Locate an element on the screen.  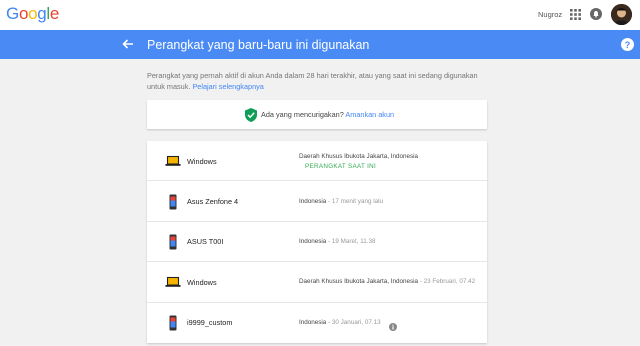
logo-letter: G is located at coordinates (12, 13).